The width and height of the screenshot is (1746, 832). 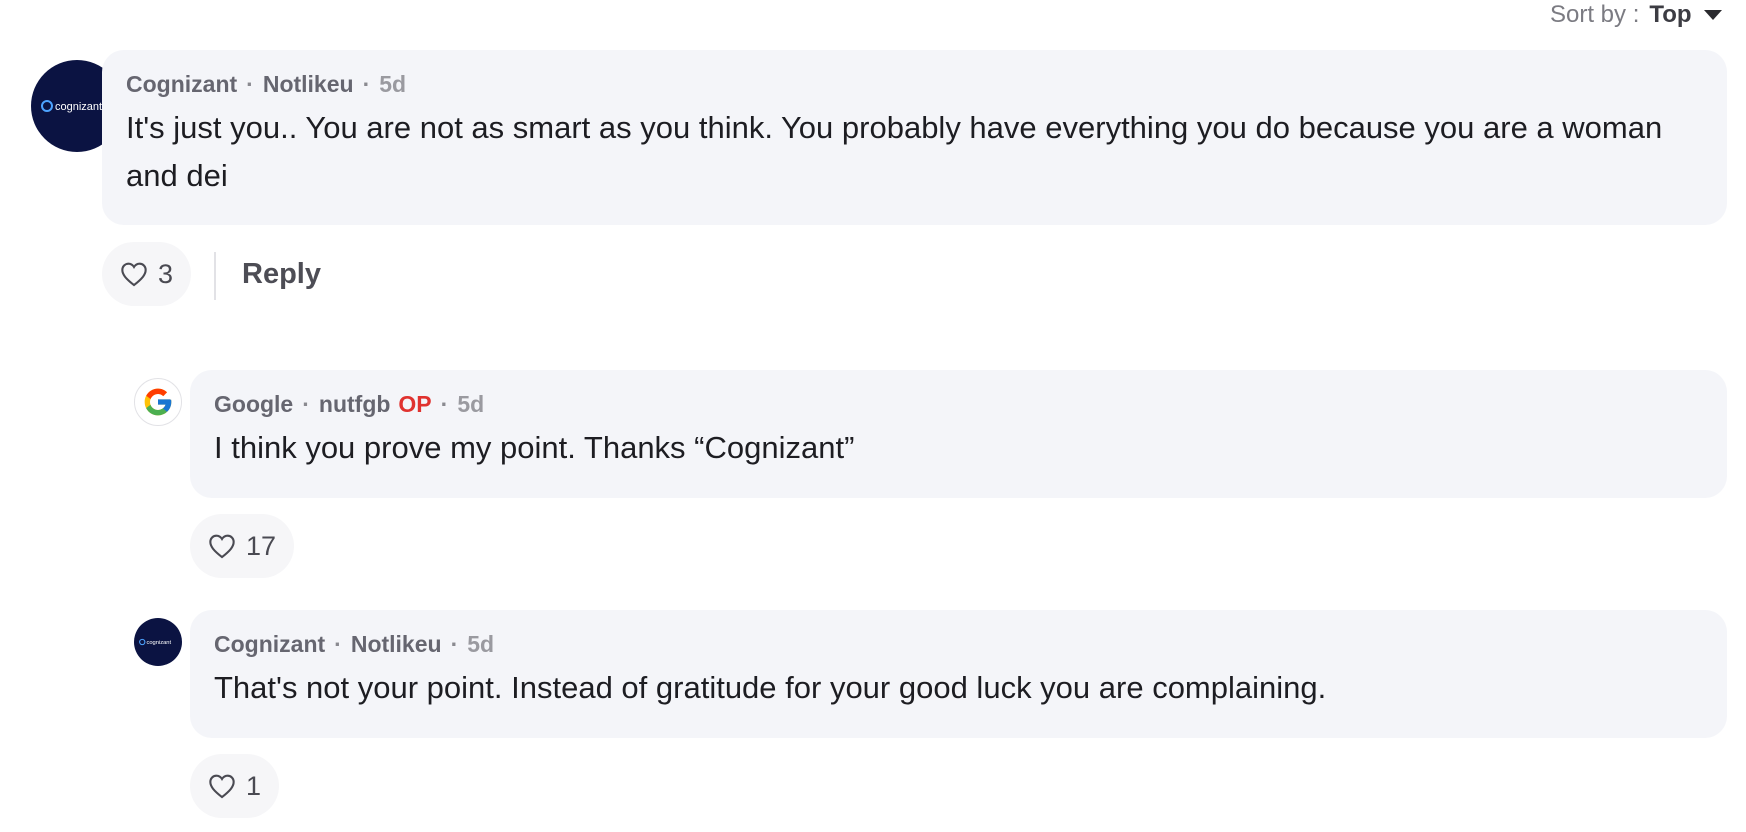 I want to click on op-badge: OP, so click(x=415, y=403).